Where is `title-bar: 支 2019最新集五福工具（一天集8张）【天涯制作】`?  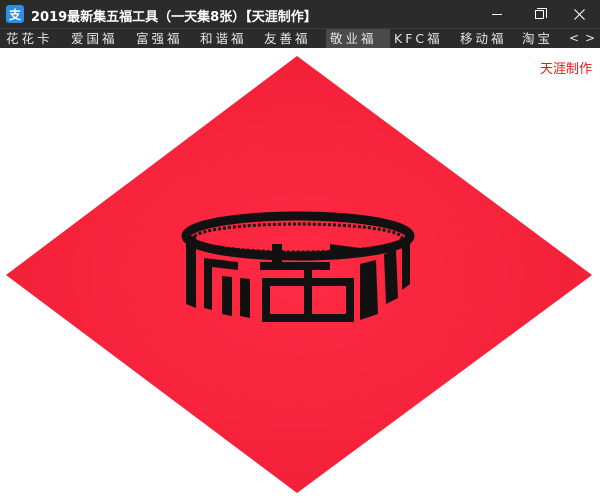 title-bar: 支 2019最新集五福工具（一天集8张）【天涯制作】 is located at coordinates (300, 14).